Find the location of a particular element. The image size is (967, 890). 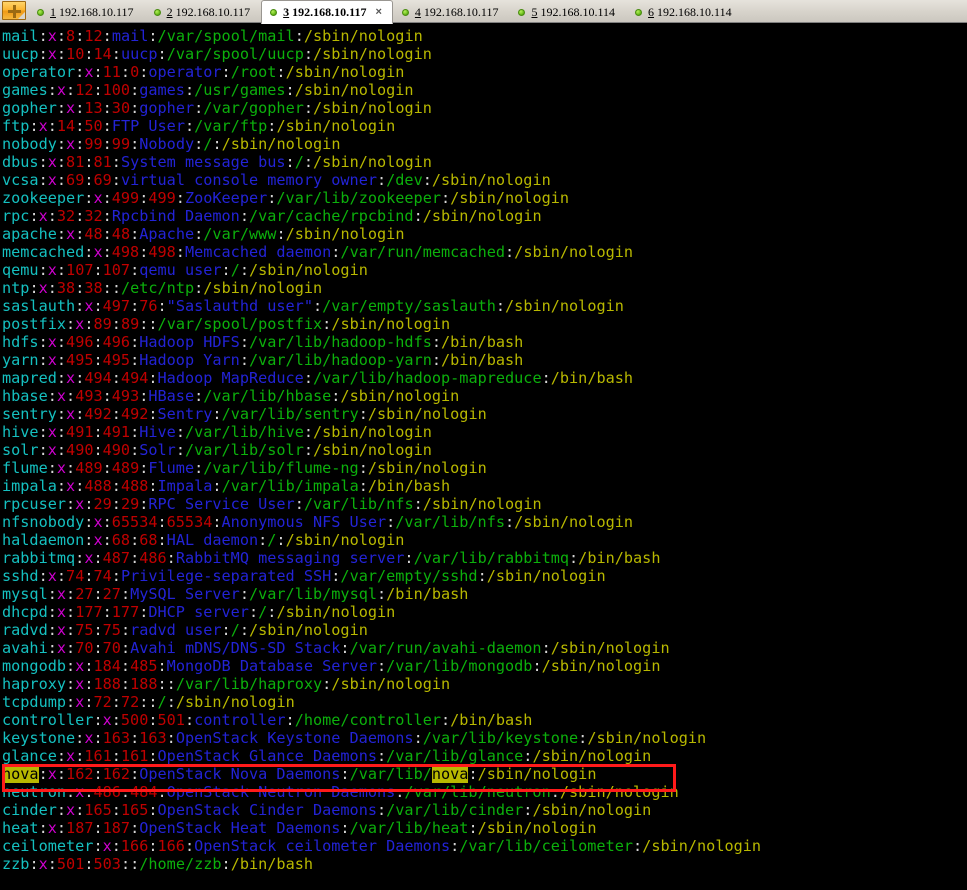

connection-status-led-icon is located at coordinates (639, 12).